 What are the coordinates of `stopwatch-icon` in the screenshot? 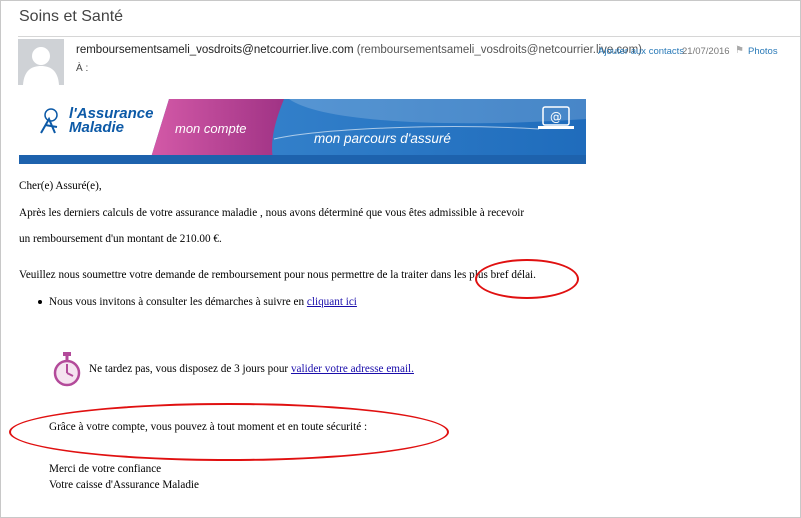 It's located at (67, 372).